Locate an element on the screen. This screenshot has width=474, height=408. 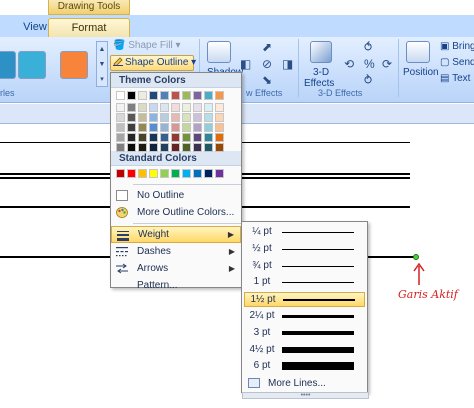
tilt-down-icon: ⥁ is located at coordinates (368, 80).